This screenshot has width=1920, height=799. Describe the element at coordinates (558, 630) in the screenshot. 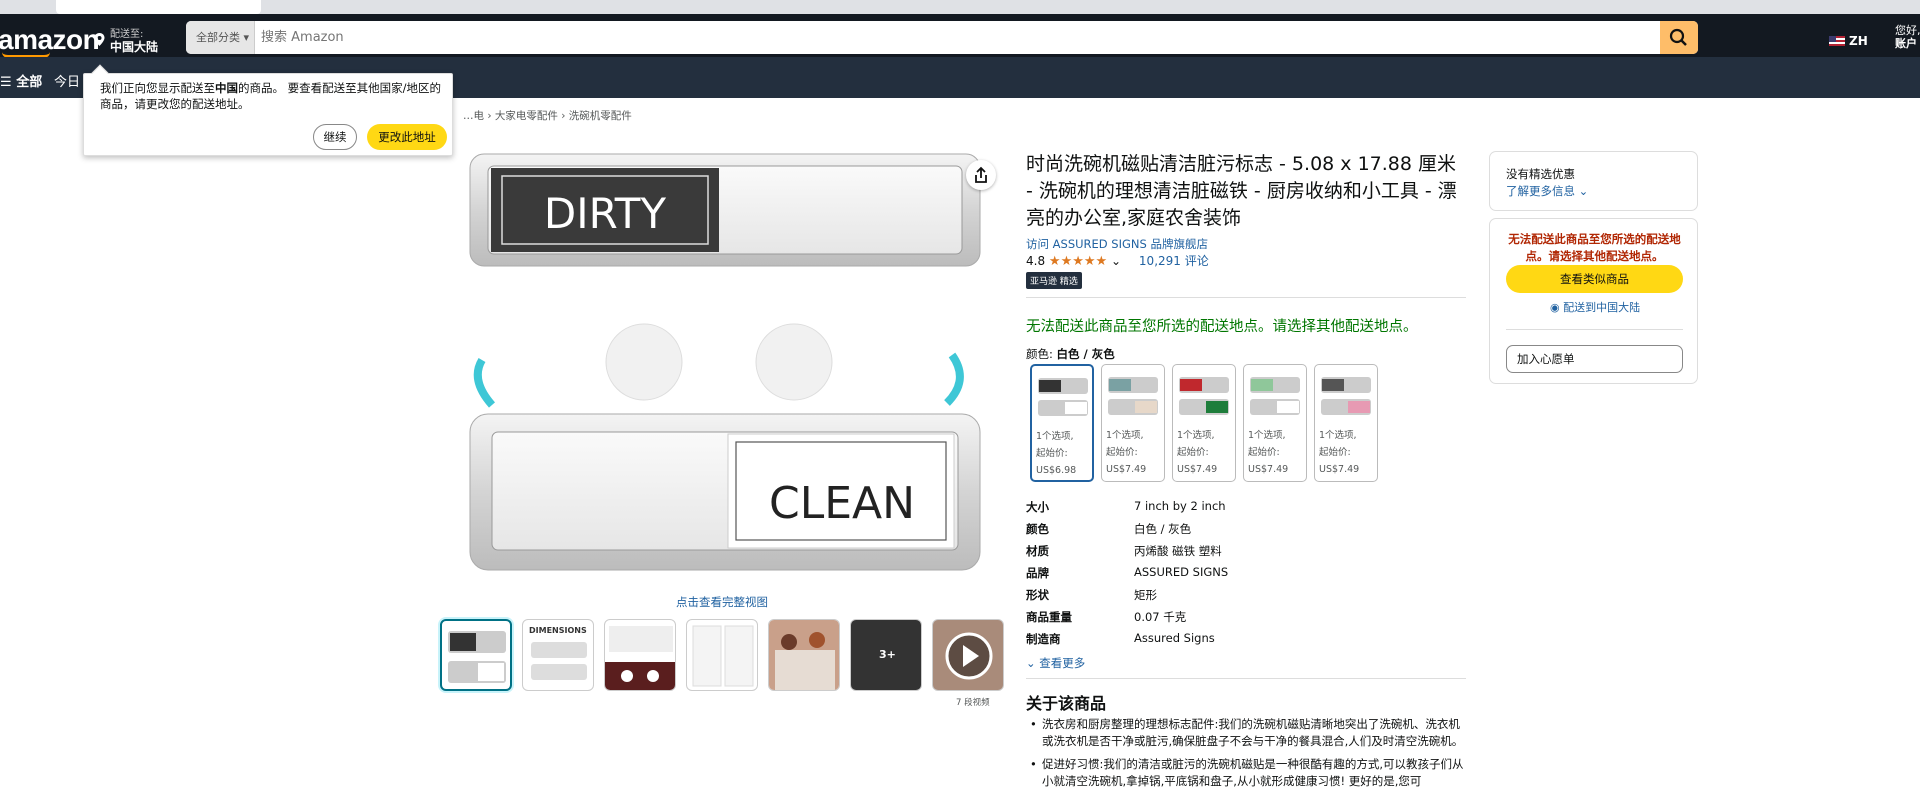

I see `dimensions-label: DIMENSIONS` at that location.